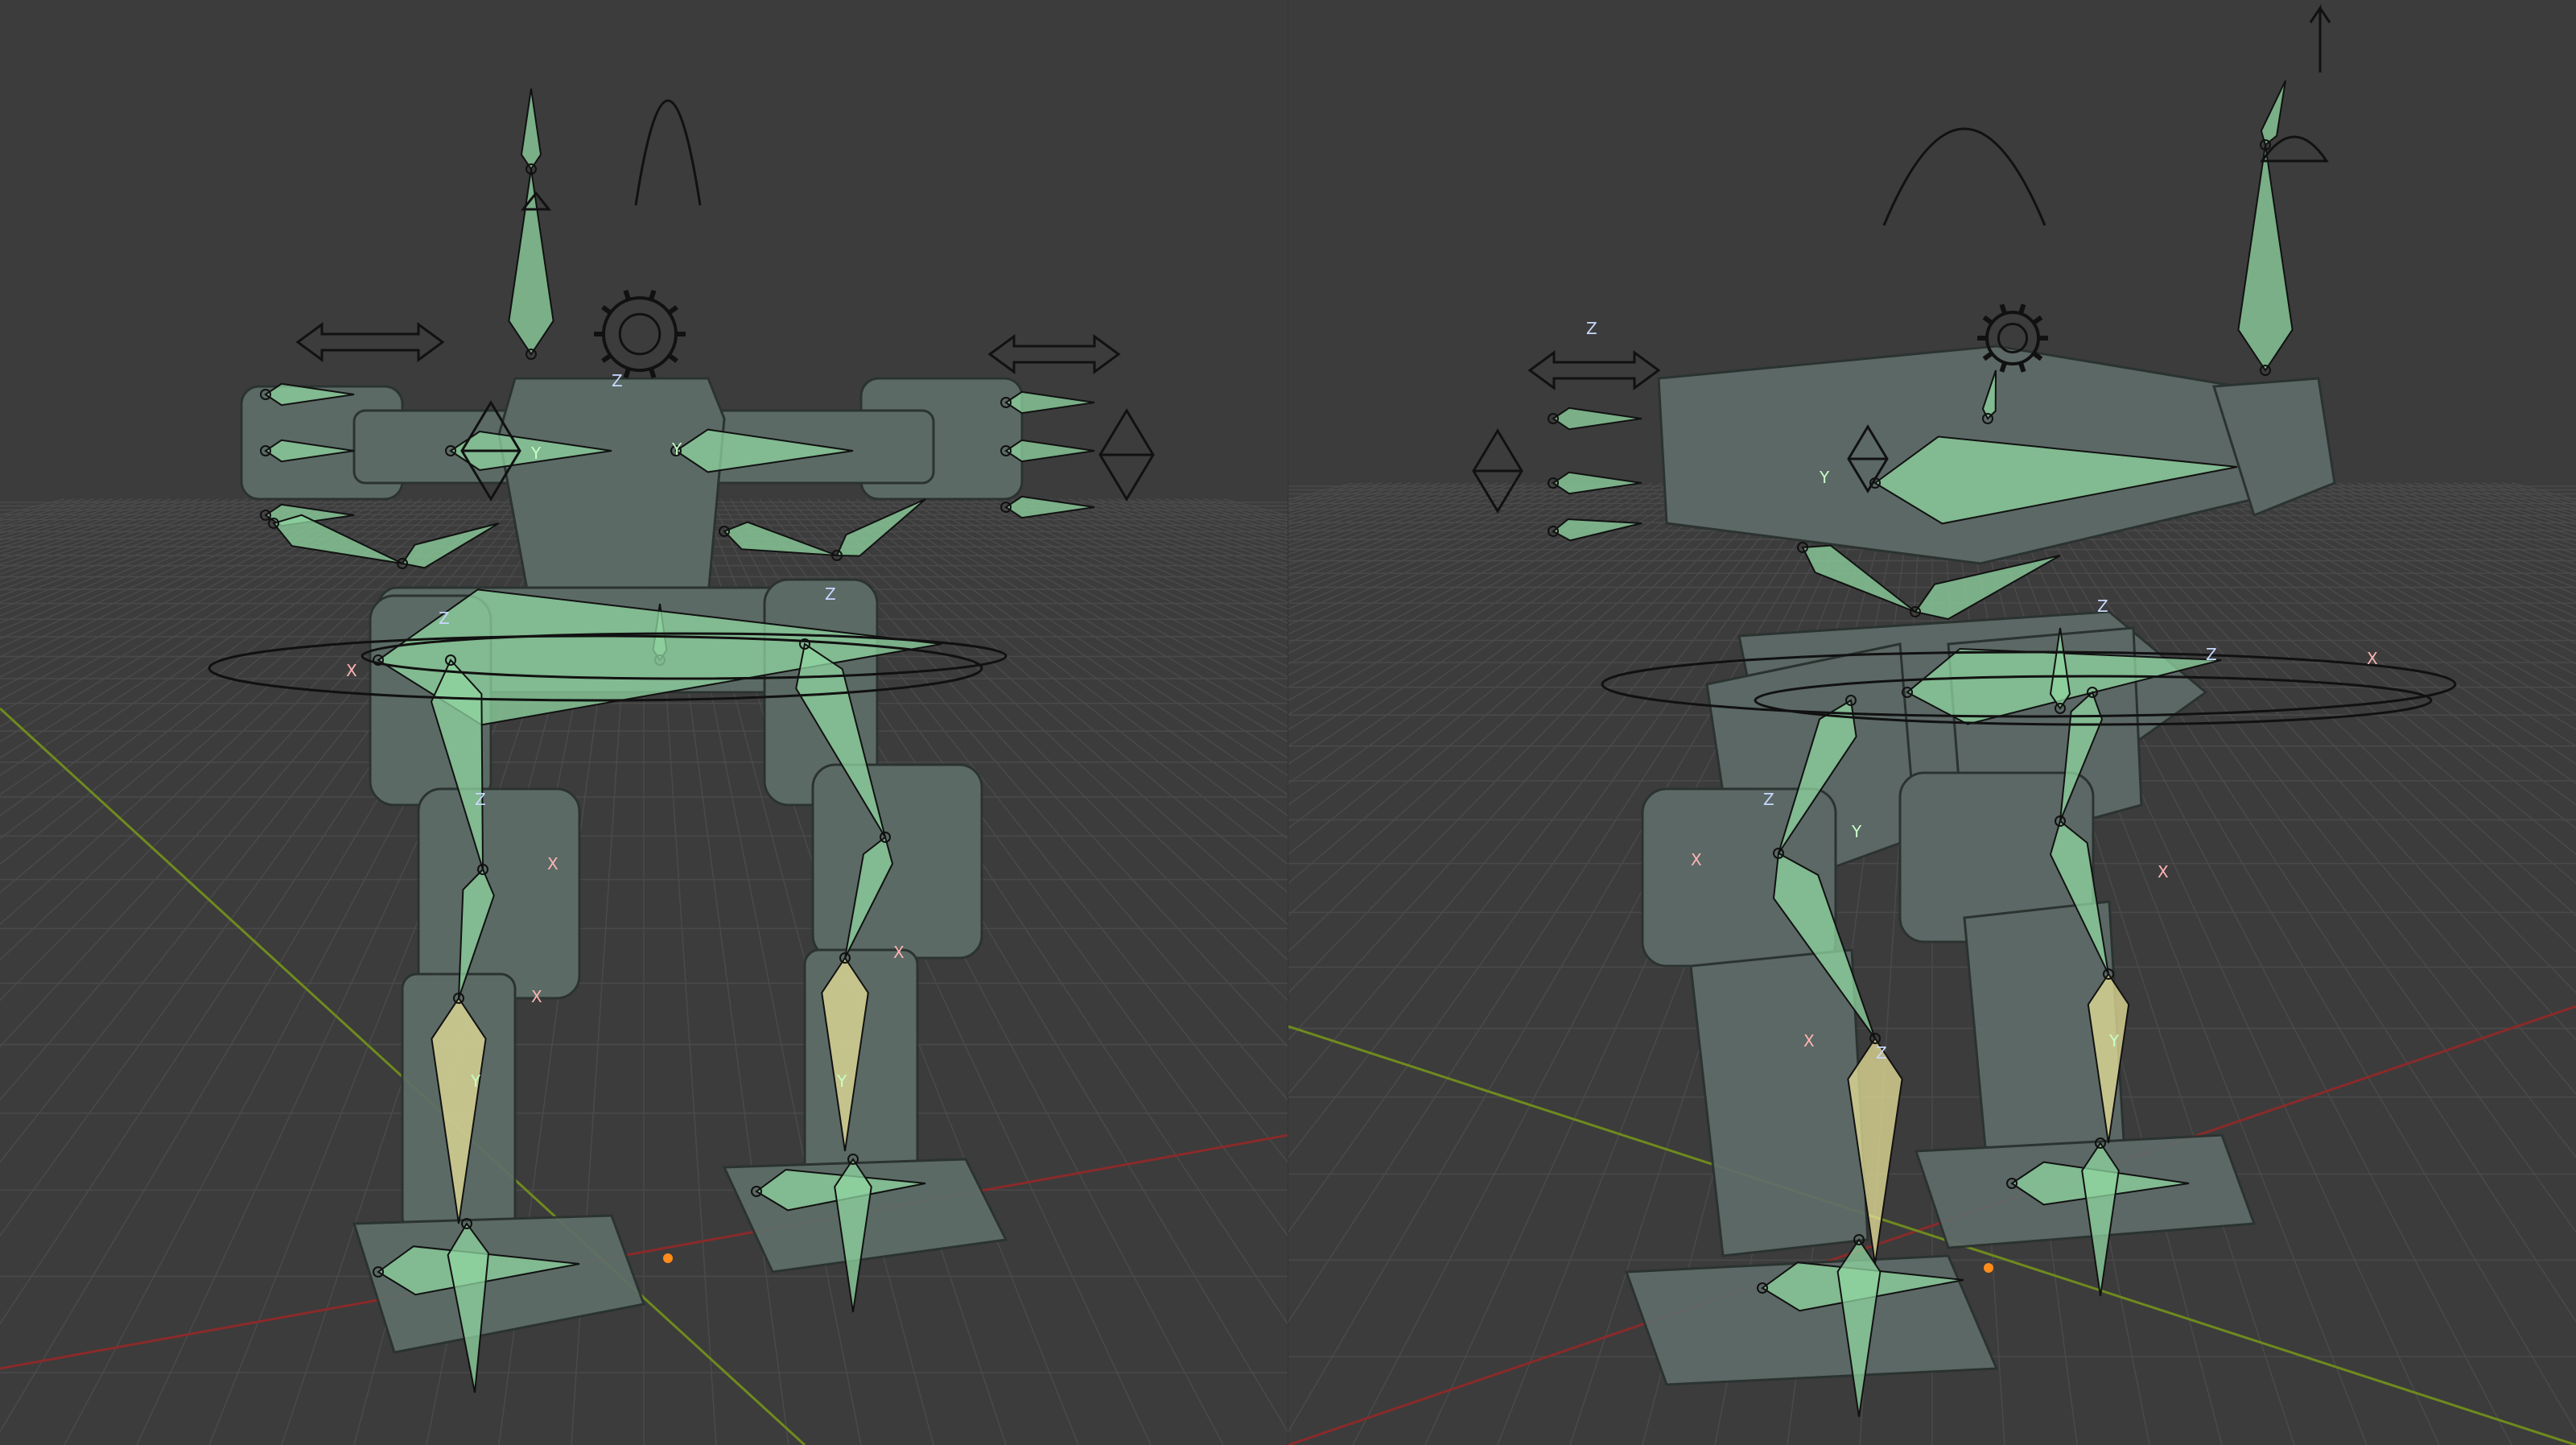  Describe the element at coordinates (668, 1258) in the screenshot. I see `world-origin` at that location.